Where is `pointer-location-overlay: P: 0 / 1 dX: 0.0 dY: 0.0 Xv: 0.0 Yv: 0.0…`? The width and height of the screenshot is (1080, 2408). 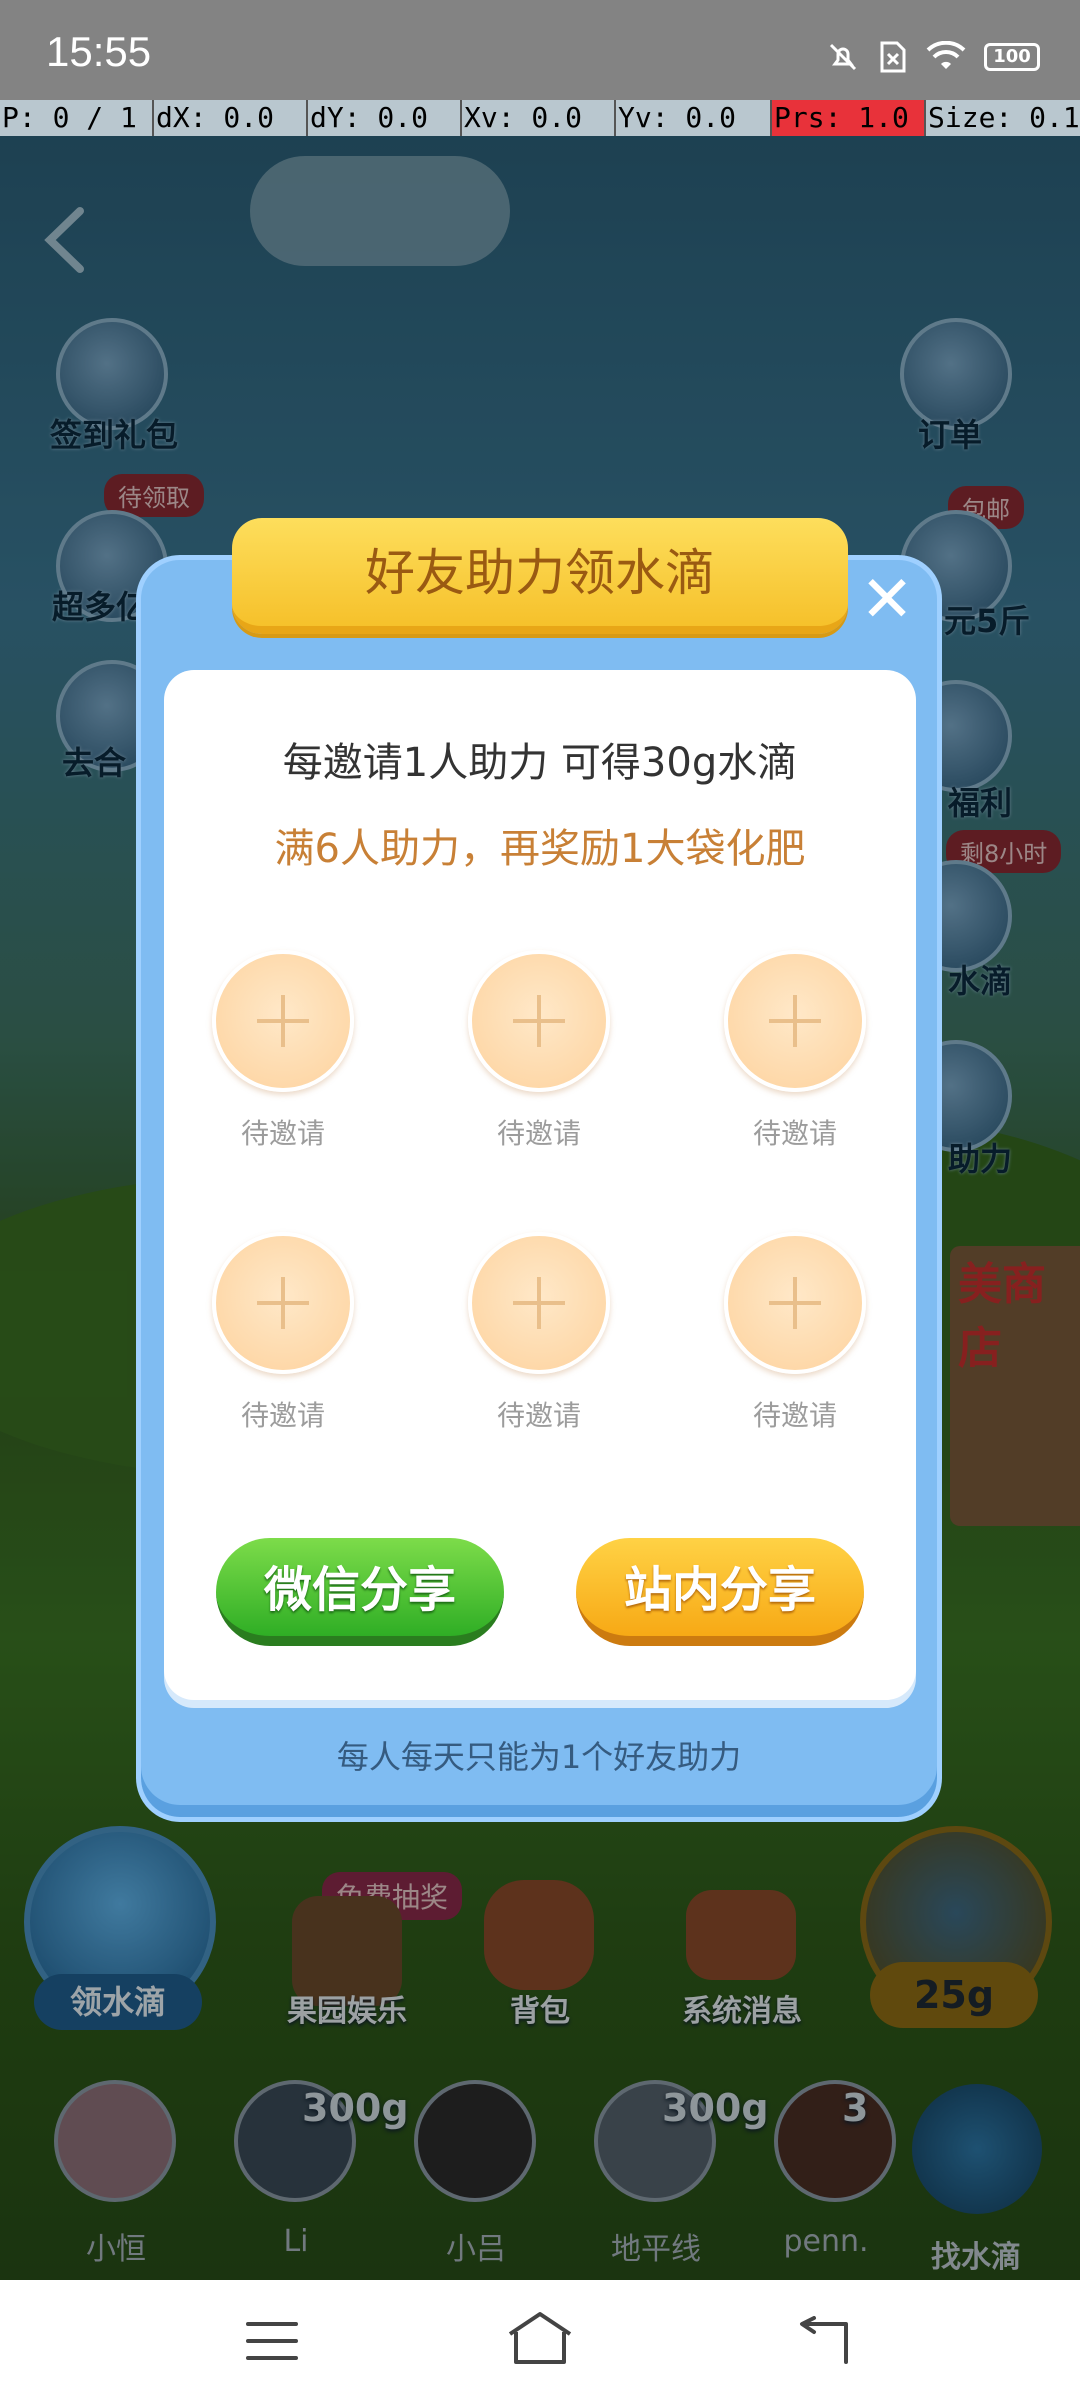 pointer-location-overlay: P: 0 / 1 dX: 0.0 dY: 0.0 Xv: 0.0 Yv: 0.0… is located at coordinates (540, 118).